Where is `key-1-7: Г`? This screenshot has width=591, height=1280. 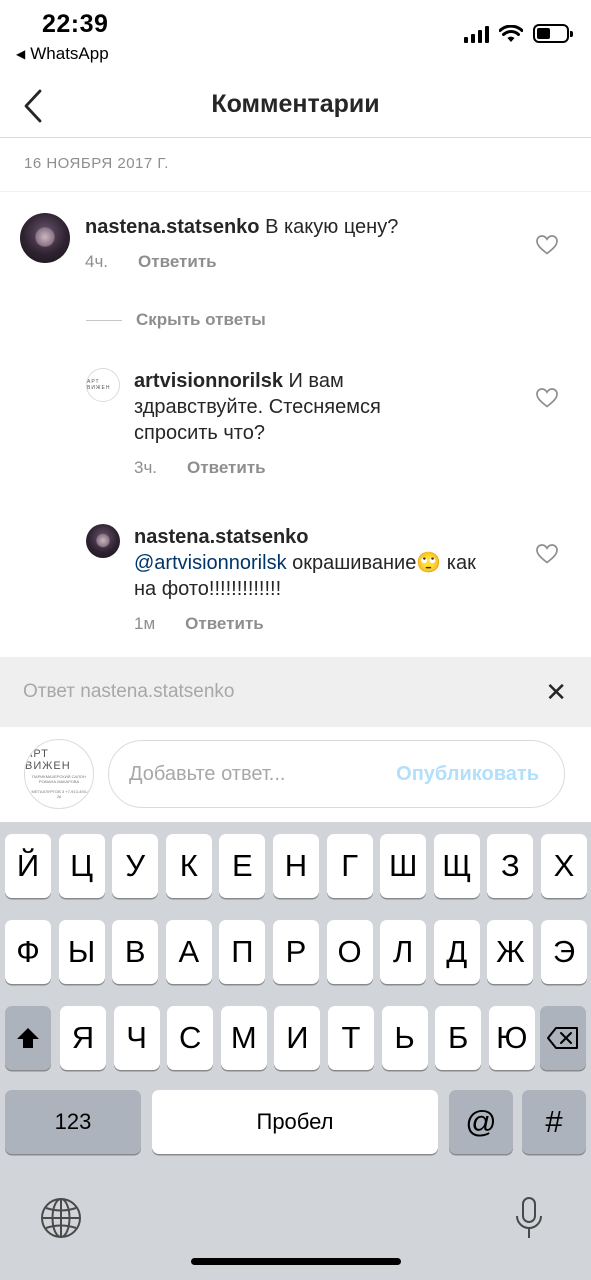
key-1-7: Г is located at coordinates (349, 866).